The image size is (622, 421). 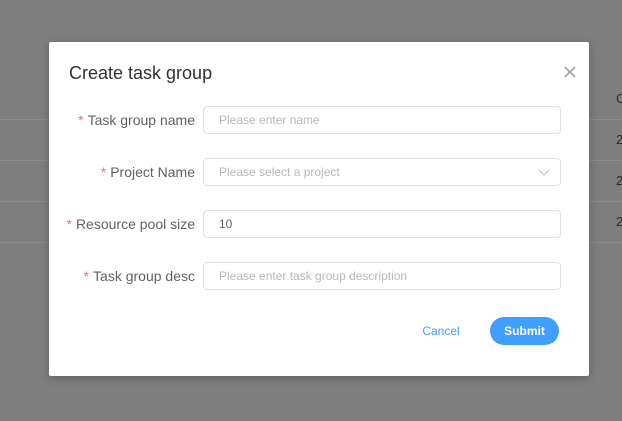 I want to click on form-item-resource-pool-size: * Resource pool size 10, so click(x=319, y=224).